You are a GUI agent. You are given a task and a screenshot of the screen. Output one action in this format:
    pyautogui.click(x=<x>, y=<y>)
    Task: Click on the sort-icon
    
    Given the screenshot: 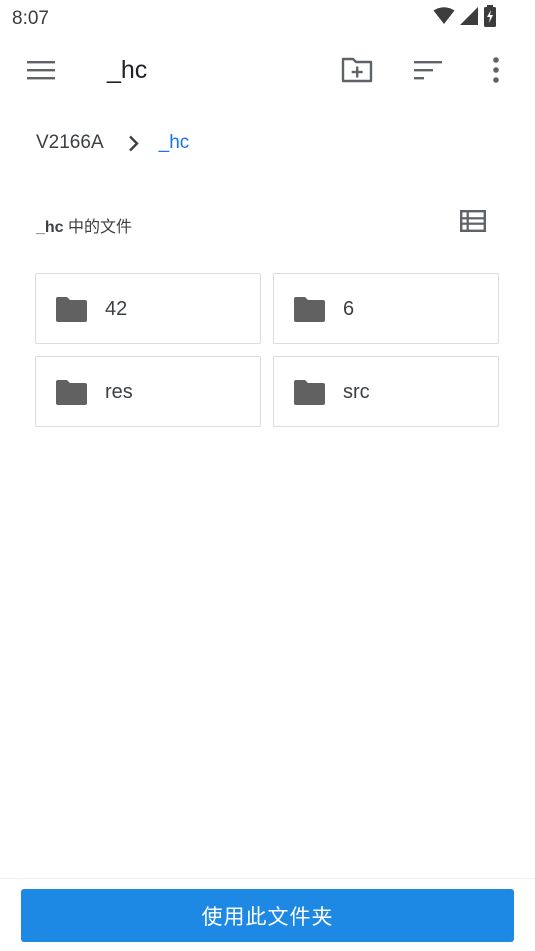 What is the action you would take?
    pyautogui.click(x=428, y=72)
    